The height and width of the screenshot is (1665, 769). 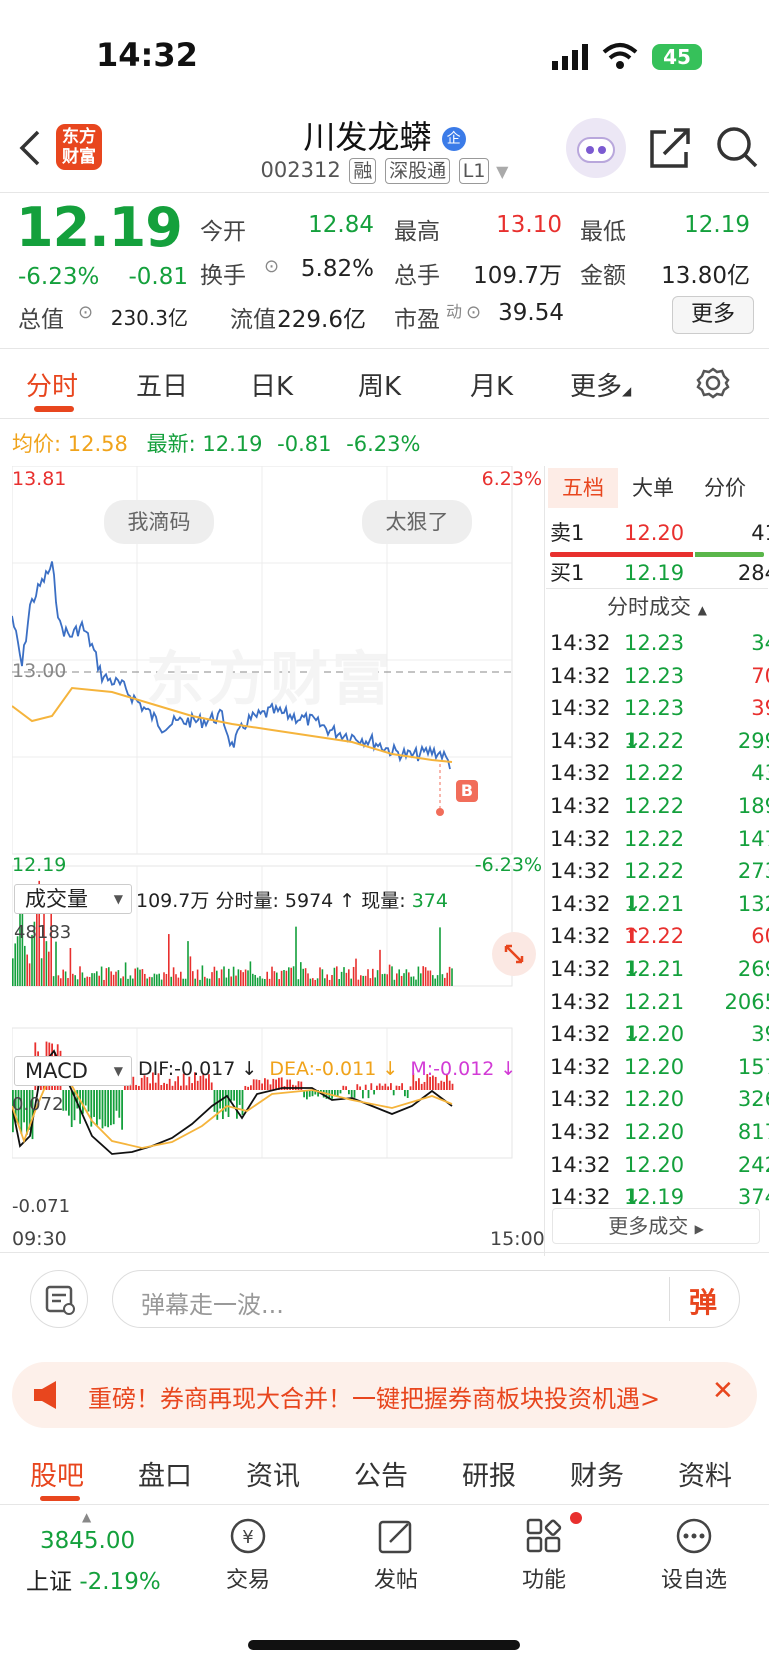 I want to click on quote-label-pe: 市盈, so click(x=417, y=320).